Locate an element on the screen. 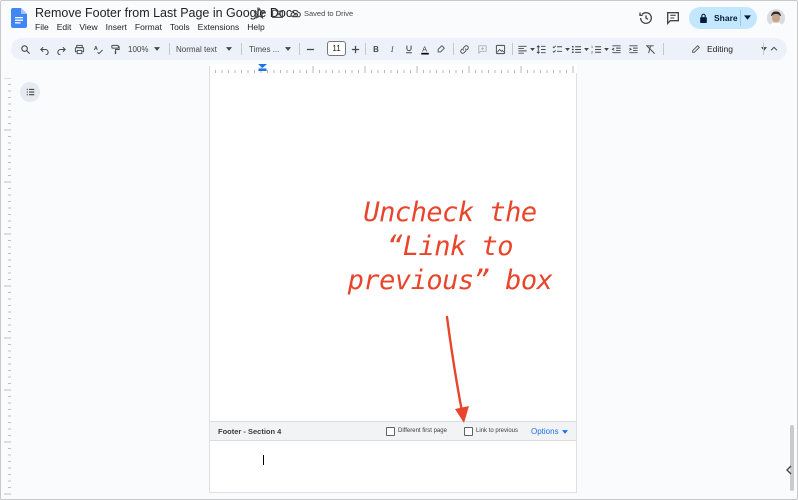 This screenshot has width=798, height=500. link-to-previous-checkbox is located at coordinates (468, 431).